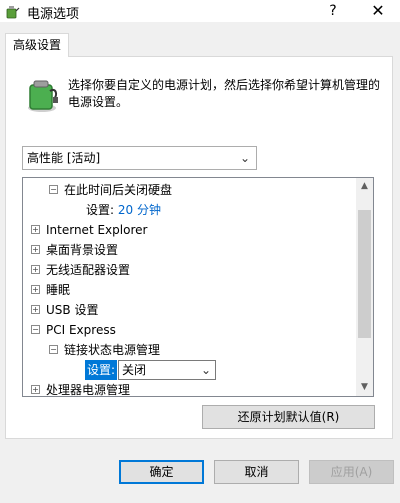  I want to click on apply-button: 应用(A), so click(351, 472).